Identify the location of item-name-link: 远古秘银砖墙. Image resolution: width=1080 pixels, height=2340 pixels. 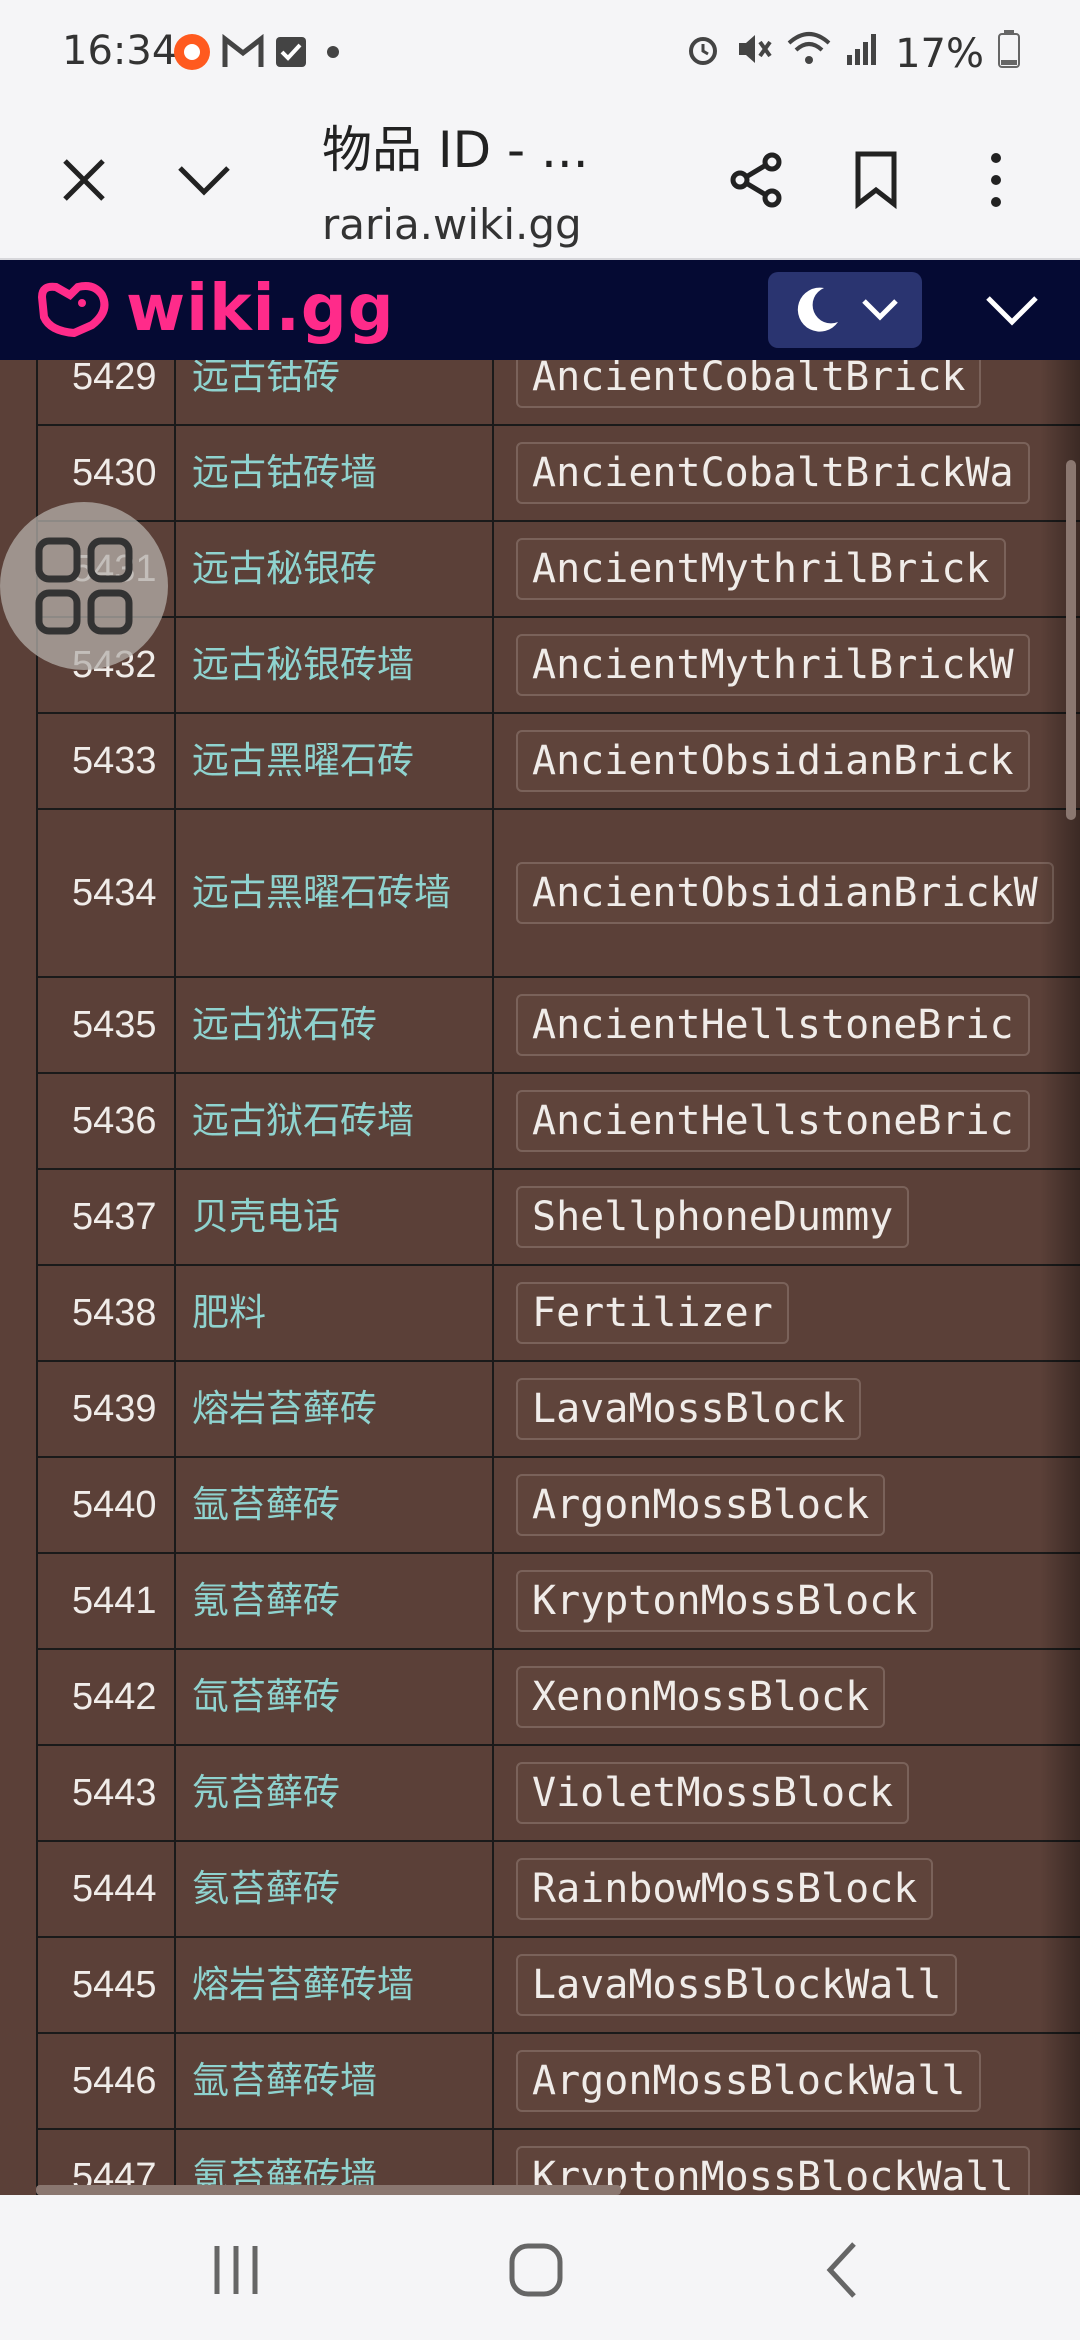
(335, 665).